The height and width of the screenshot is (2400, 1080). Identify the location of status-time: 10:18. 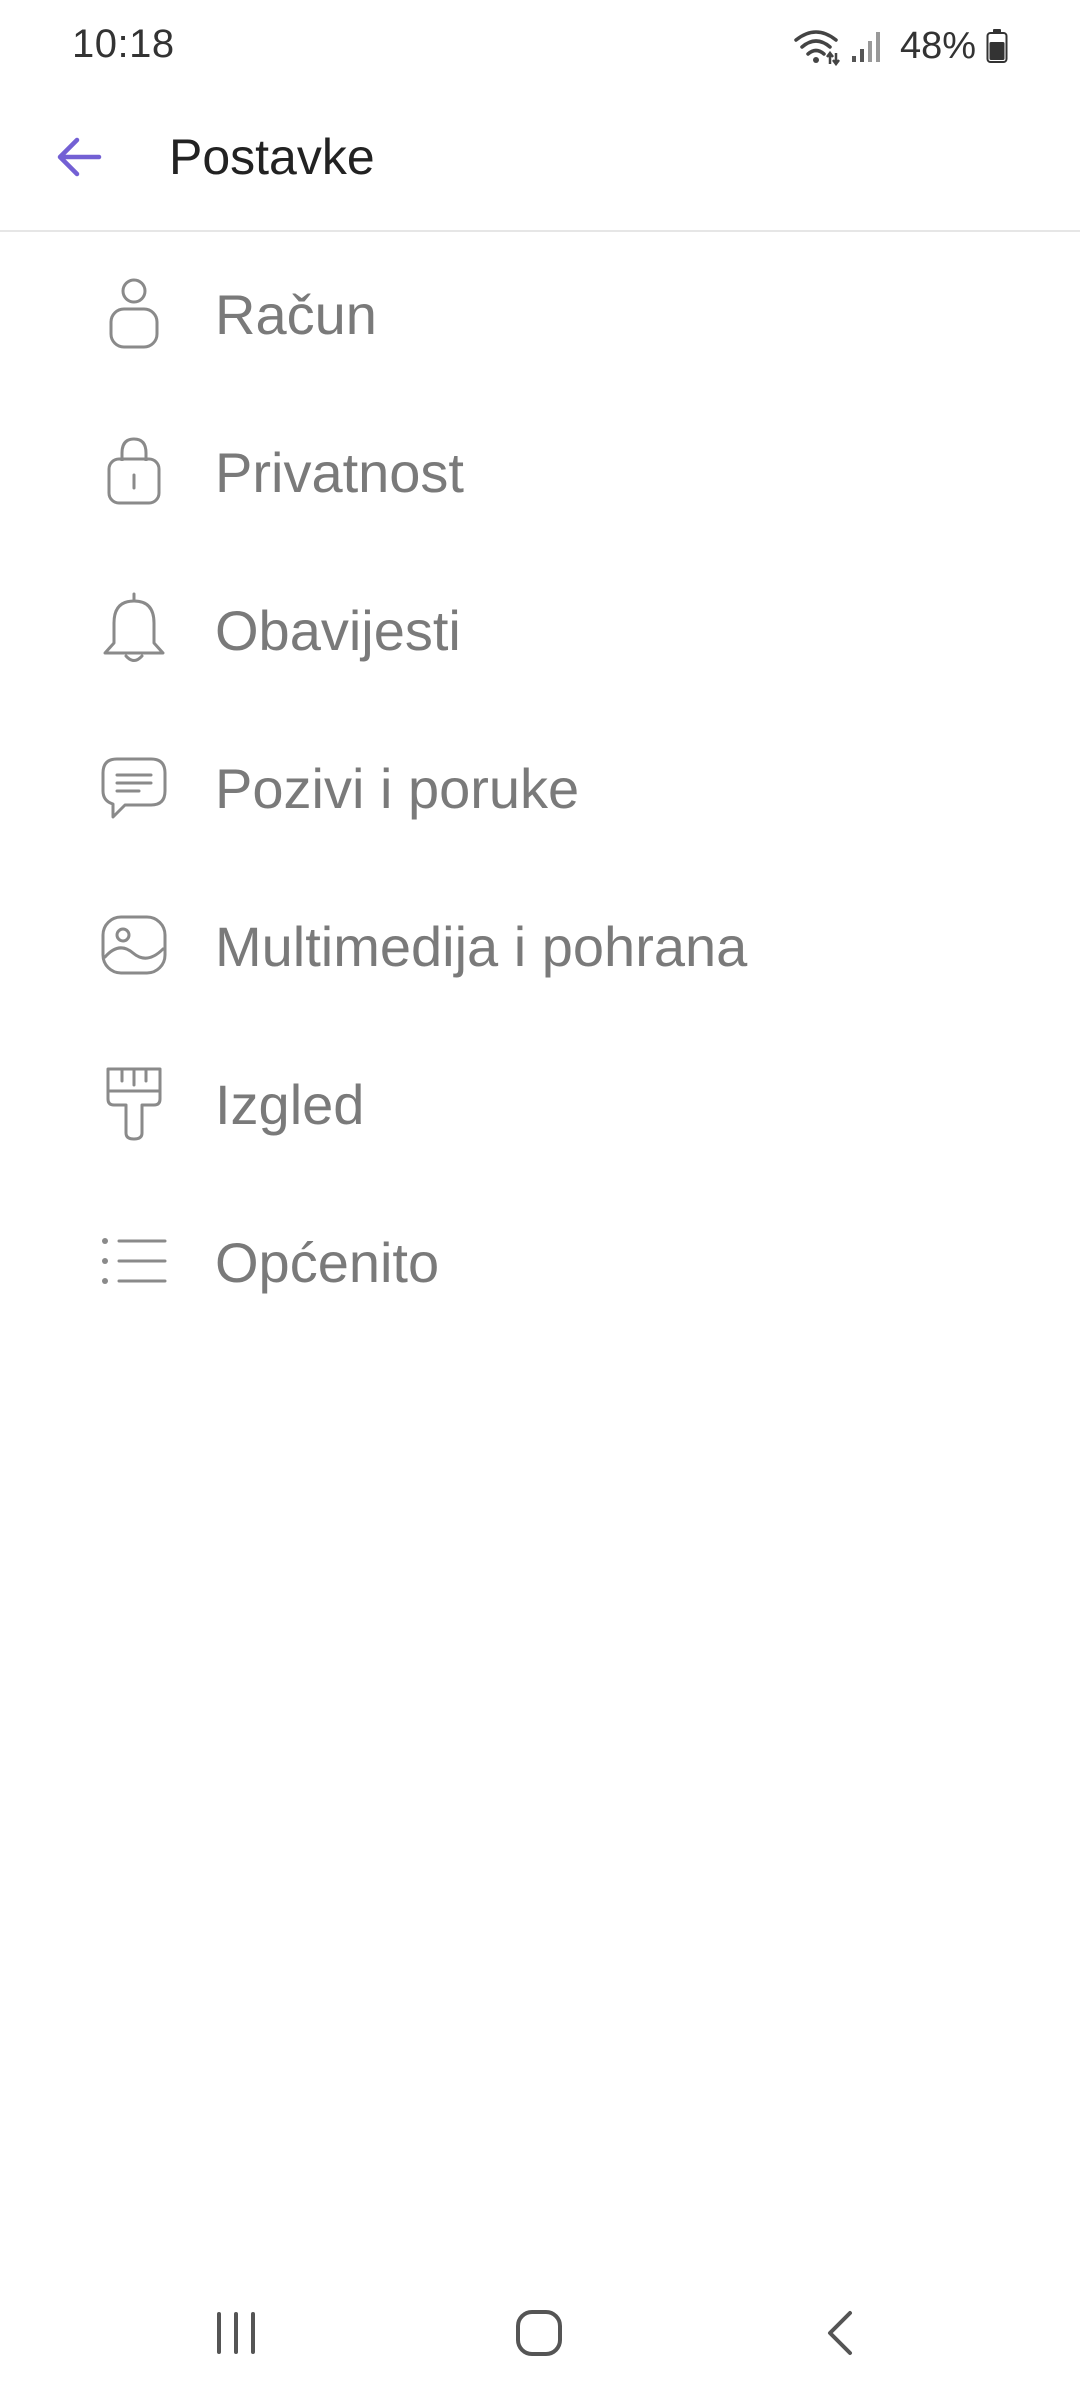
(123, 44).